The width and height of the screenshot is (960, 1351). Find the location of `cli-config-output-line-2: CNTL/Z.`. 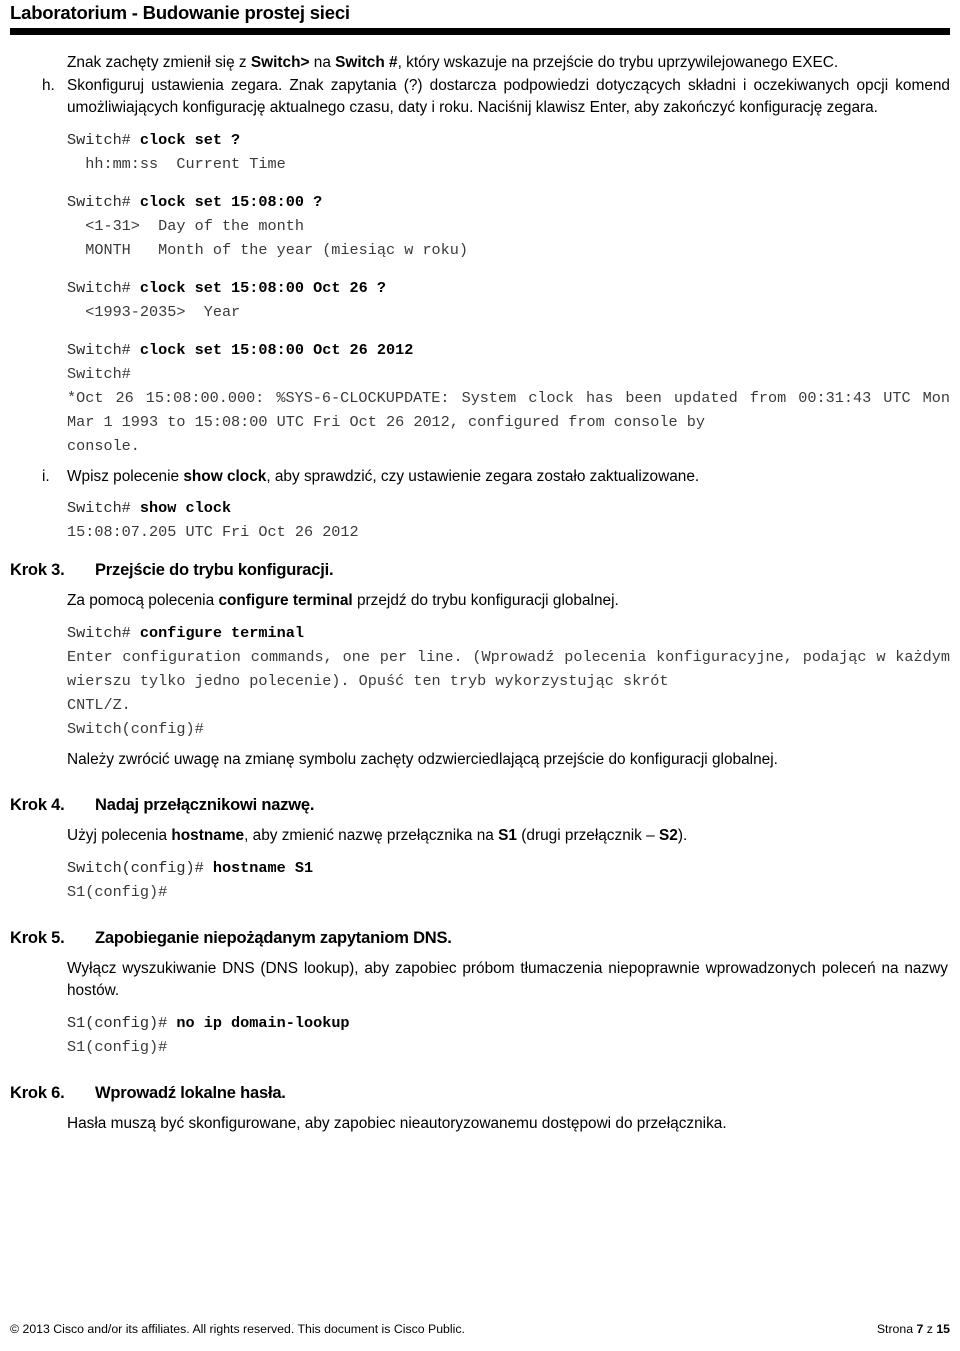

cli-config-output-line-2: CNTL/Z. is located at coordinates (99, 704).